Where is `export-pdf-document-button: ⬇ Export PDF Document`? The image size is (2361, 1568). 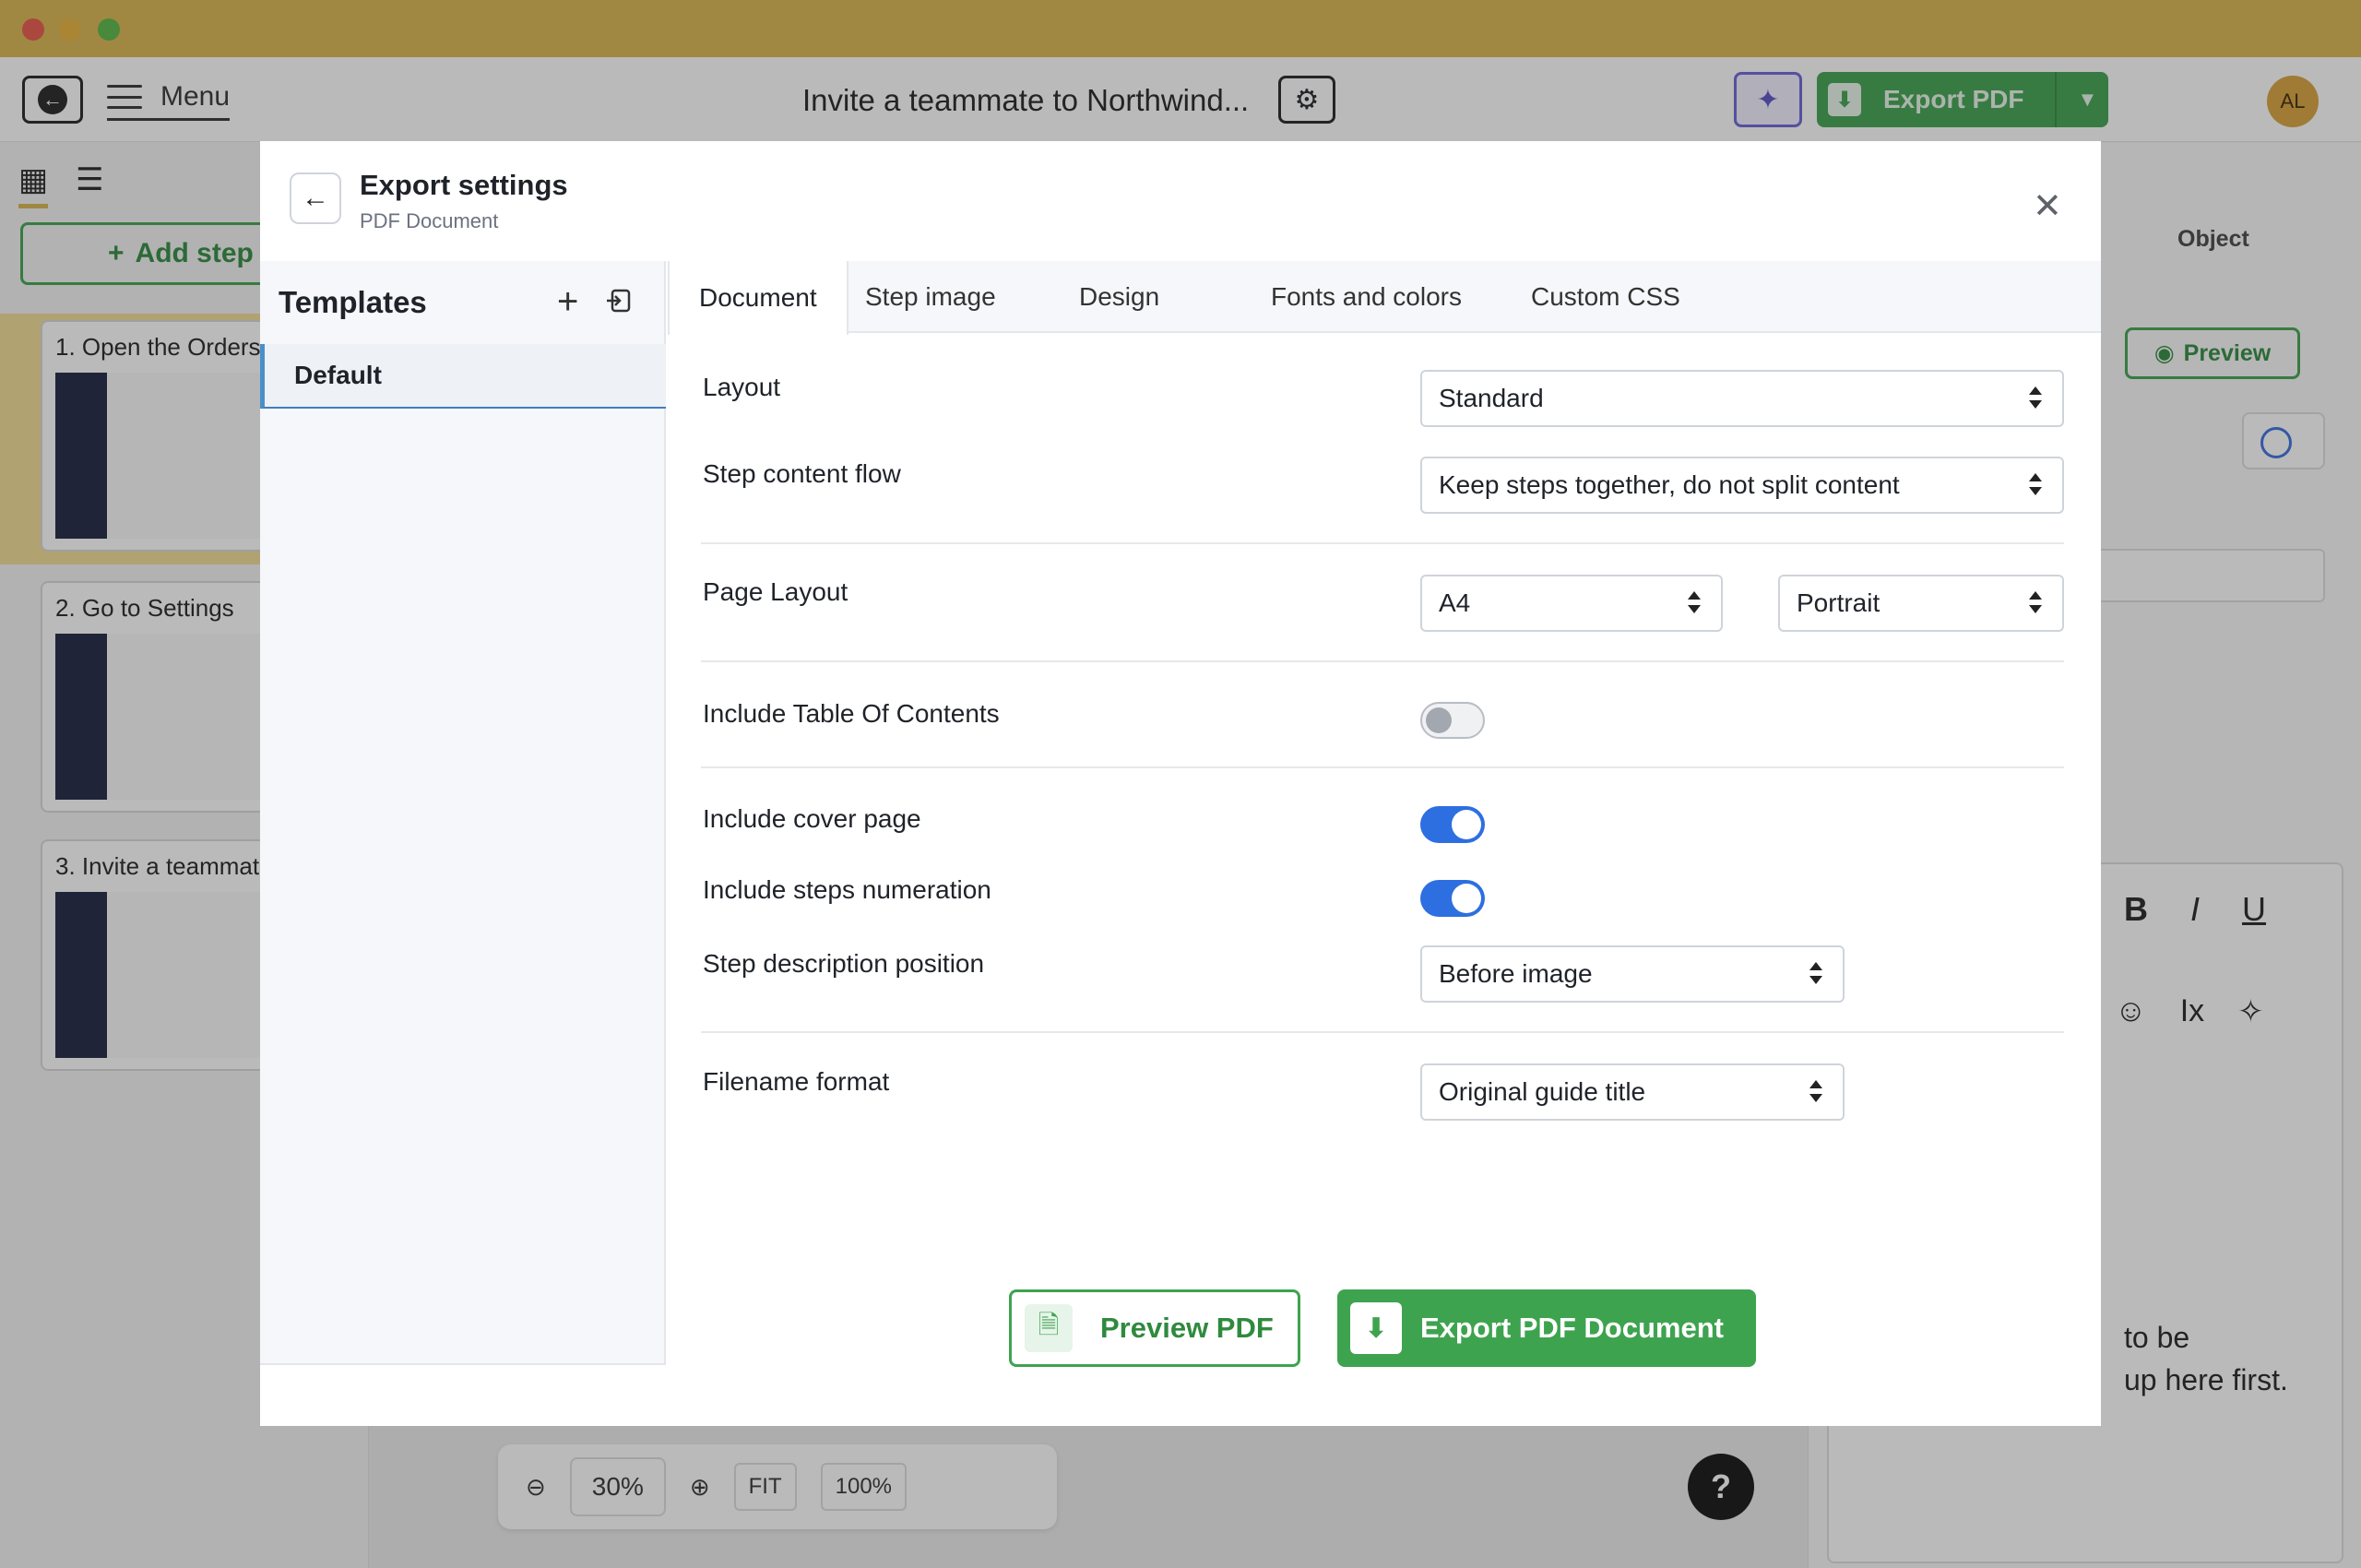
export-pdf-document-button: ⬇ Export PDF Document is located at coordinates (1546, 1328).